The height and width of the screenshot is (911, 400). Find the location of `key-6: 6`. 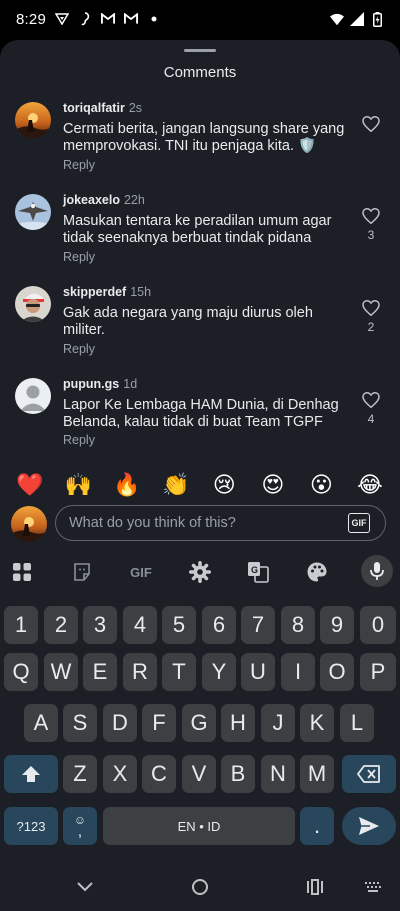

key-6: 6 is located at coordinates (219, 625).